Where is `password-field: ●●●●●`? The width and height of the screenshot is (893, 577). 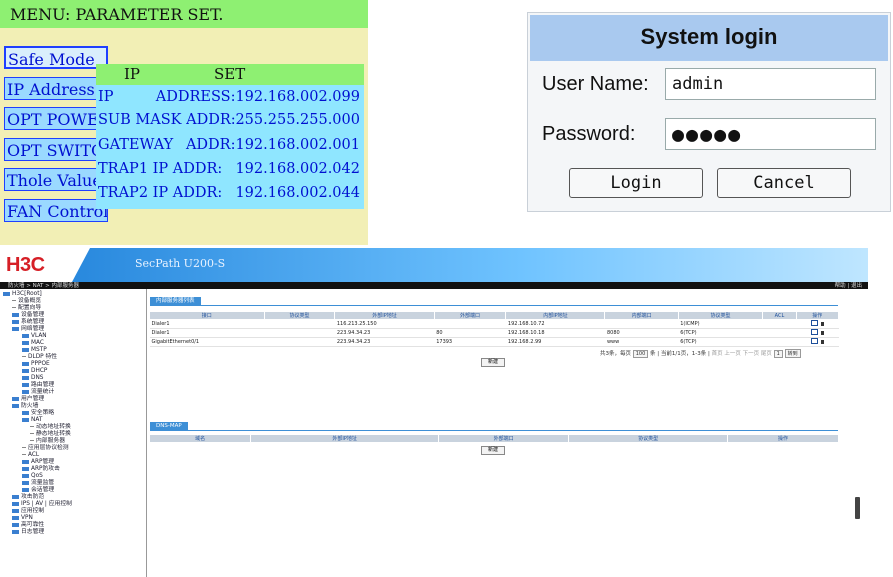 password-field: ●●●●● is located at coordinates (770, 134).